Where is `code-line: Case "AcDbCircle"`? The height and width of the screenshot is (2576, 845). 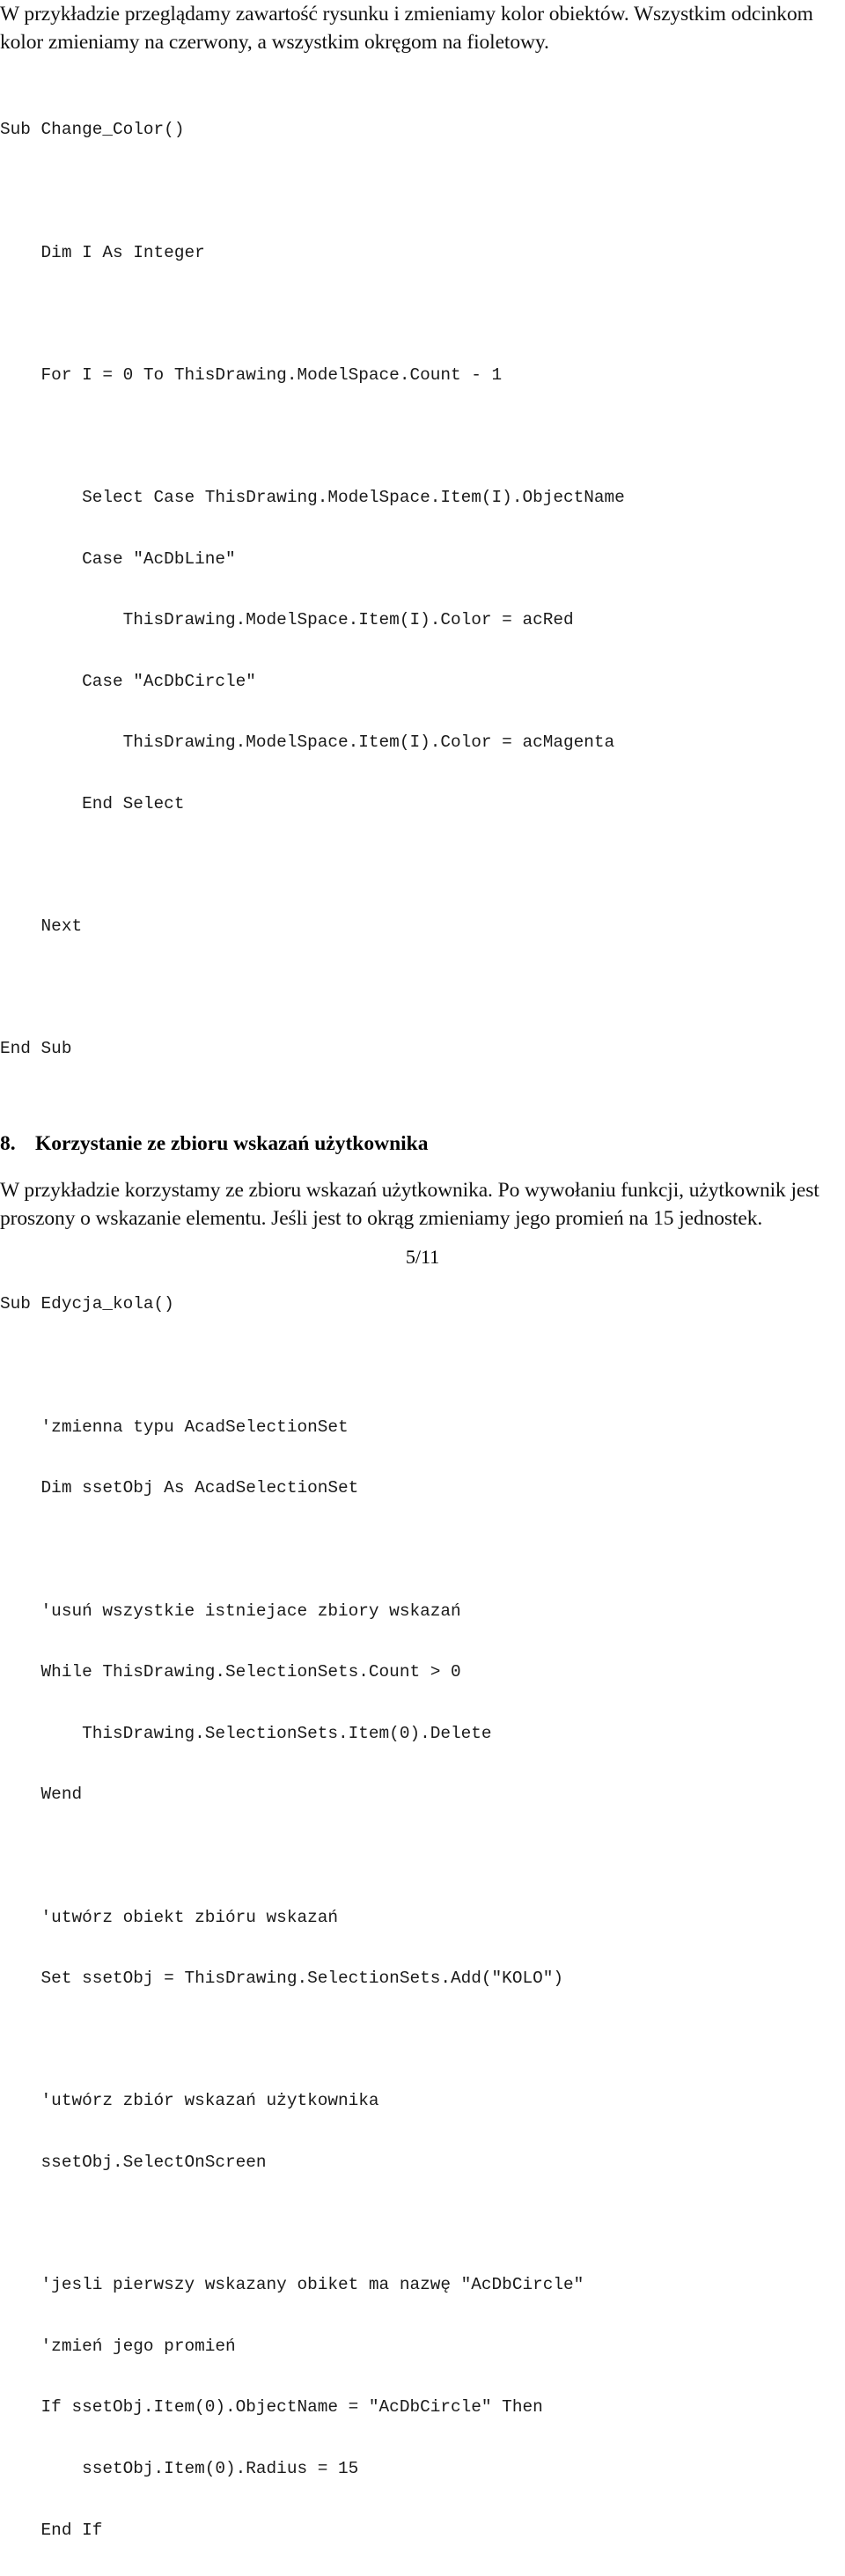 code-line: Case "AcDbCircle" is located at coordinates (128, 681).